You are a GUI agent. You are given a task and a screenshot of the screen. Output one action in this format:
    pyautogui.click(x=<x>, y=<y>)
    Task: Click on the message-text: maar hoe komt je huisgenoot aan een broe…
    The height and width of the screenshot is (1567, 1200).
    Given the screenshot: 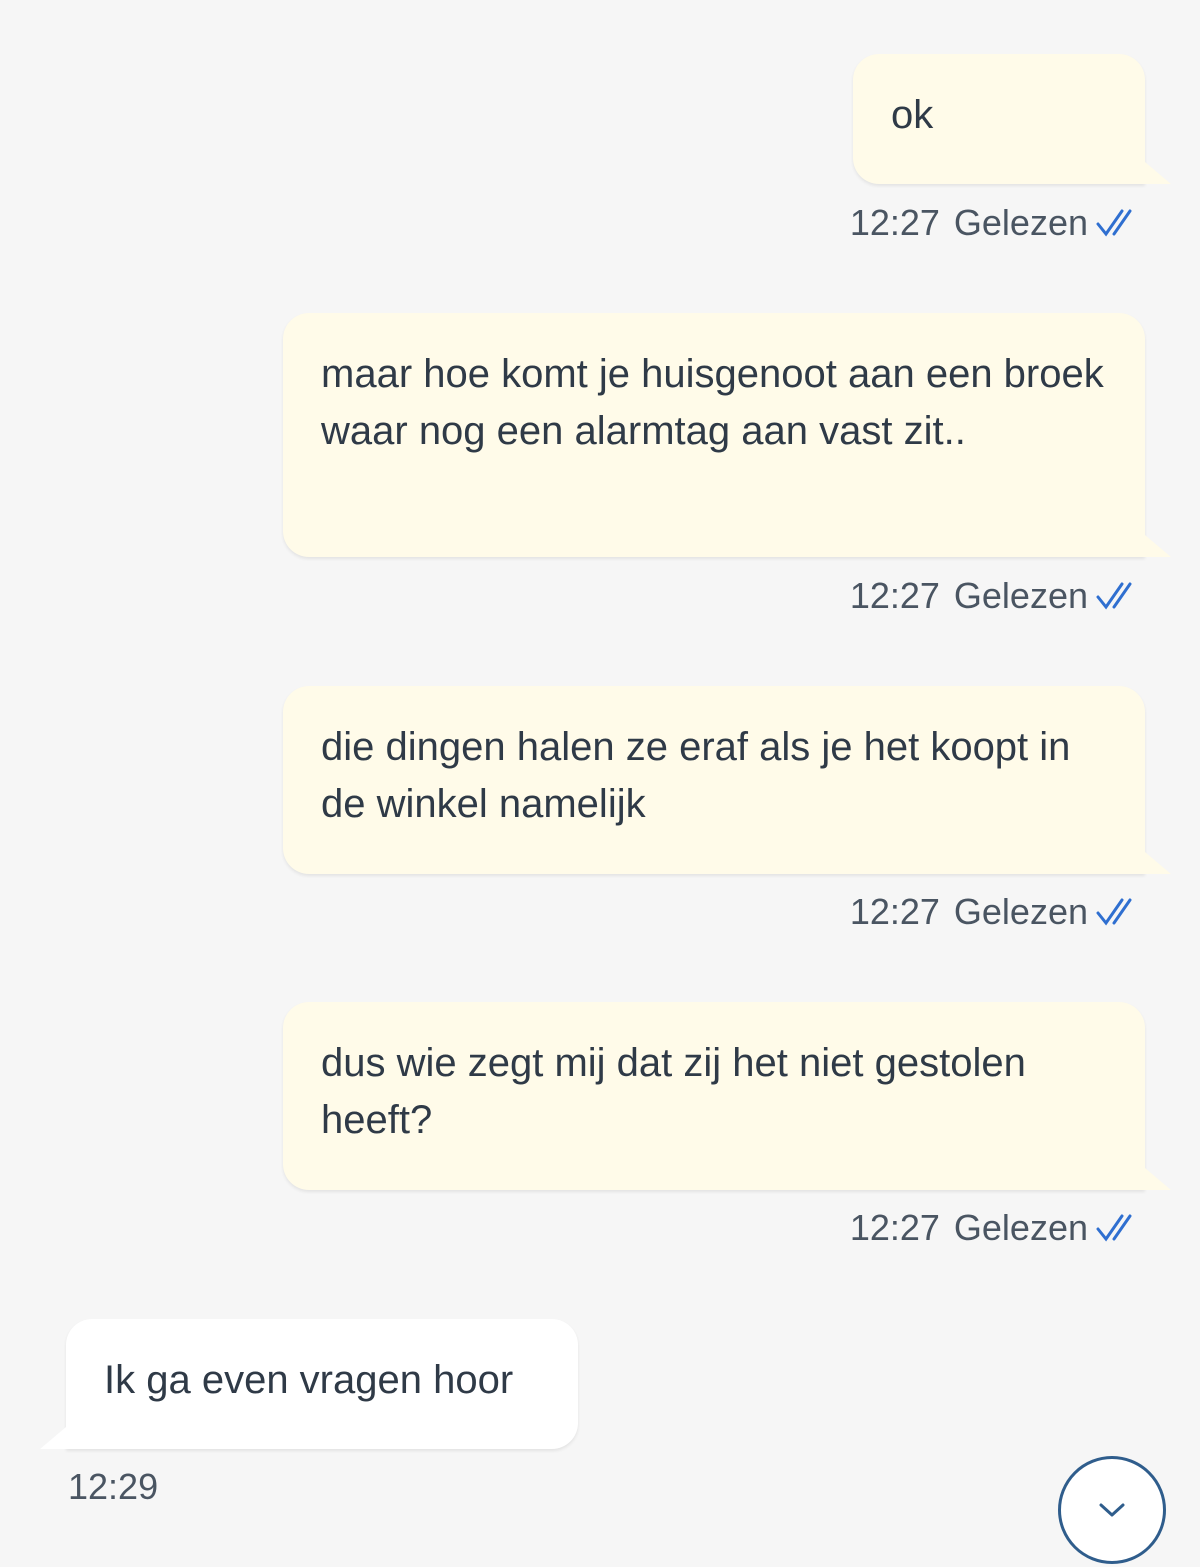 What is the action you would take?
    pyautogui.click(x=712, y=402)
    